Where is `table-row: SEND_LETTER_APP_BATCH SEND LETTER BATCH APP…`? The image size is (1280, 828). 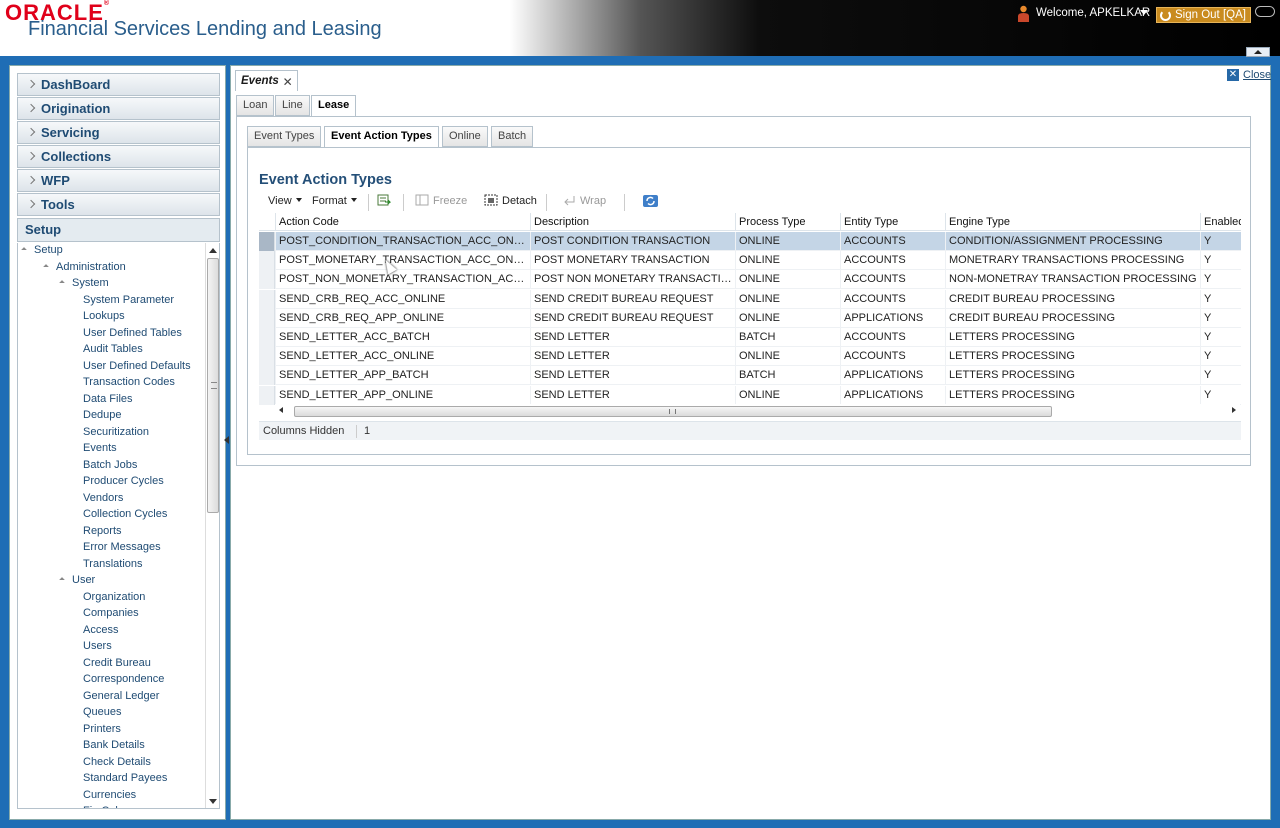 table-row: SEND_LETTER_APP_BATCH SEND LETTER BATCH APP… is located at coordinates (750, 376).